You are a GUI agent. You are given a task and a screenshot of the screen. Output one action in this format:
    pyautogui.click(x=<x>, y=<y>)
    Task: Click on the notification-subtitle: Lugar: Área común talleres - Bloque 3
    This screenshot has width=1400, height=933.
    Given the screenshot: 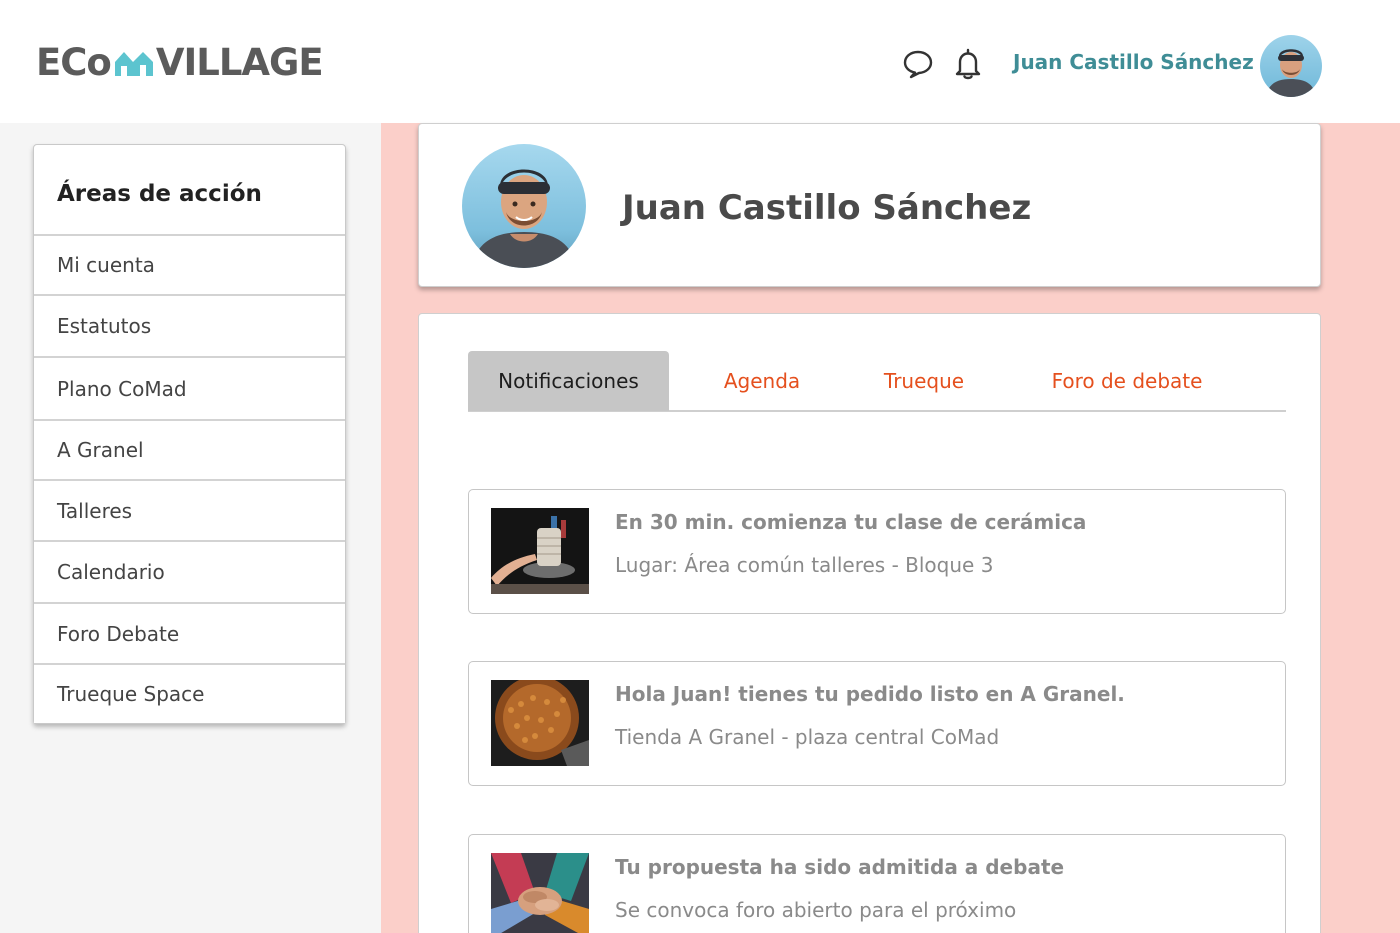 What is the action you would take?
    pyautogui.click(x=804, y=565)
    